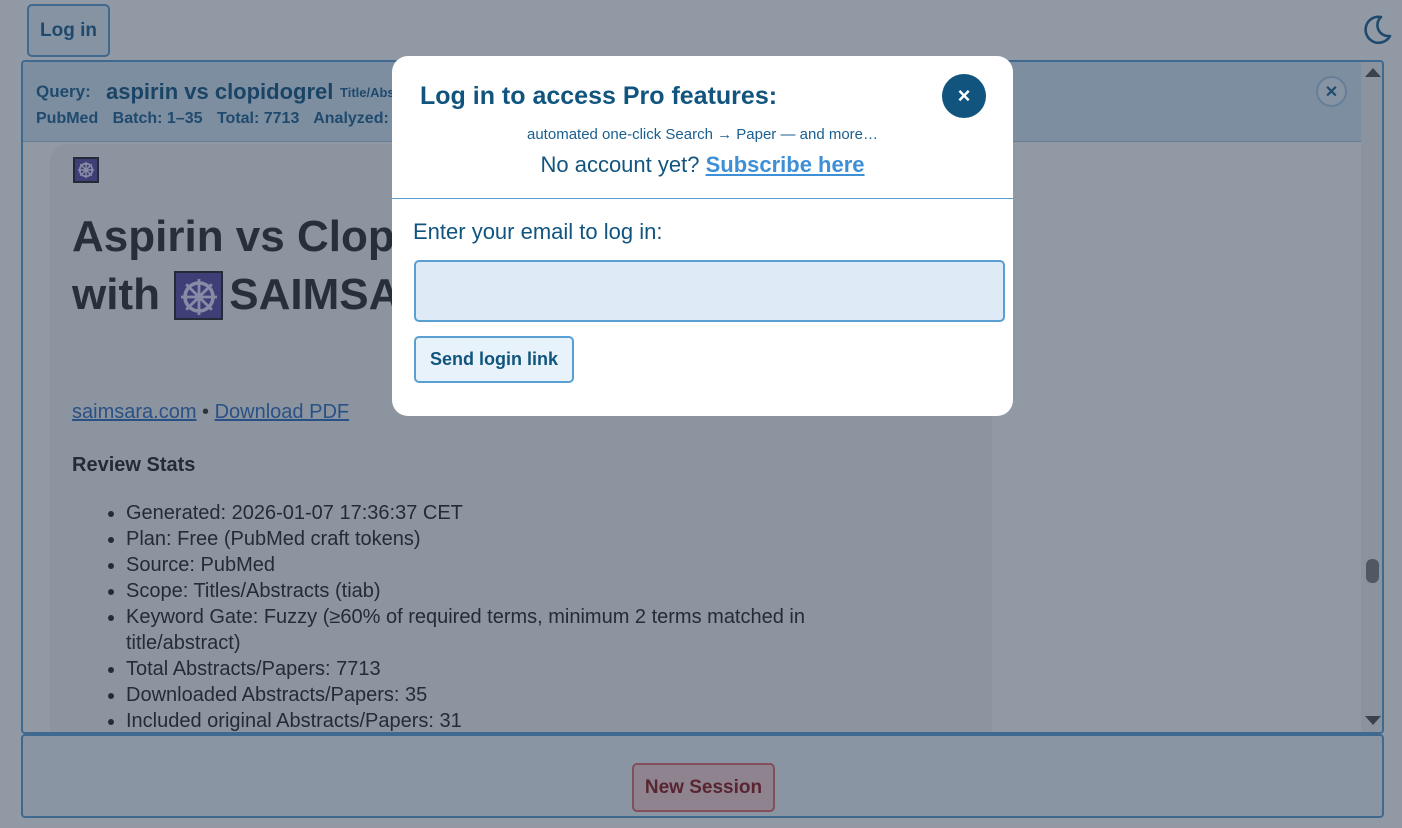  What do you see at coordinates (620, 164) in the screenshot?
I see `no-account-text: No account yet?` at bounding box center [620, 164].